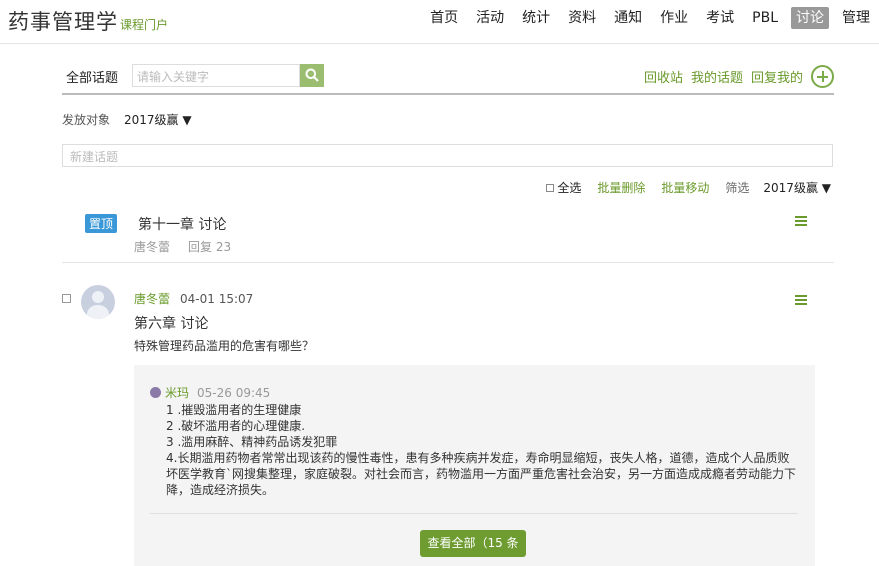 Image resolution: width=879 pixels, height=566 pixels. Describe the element at coordinates (216, 75) in the screenshot. I see `search-input: 请输入关键字` at that location.